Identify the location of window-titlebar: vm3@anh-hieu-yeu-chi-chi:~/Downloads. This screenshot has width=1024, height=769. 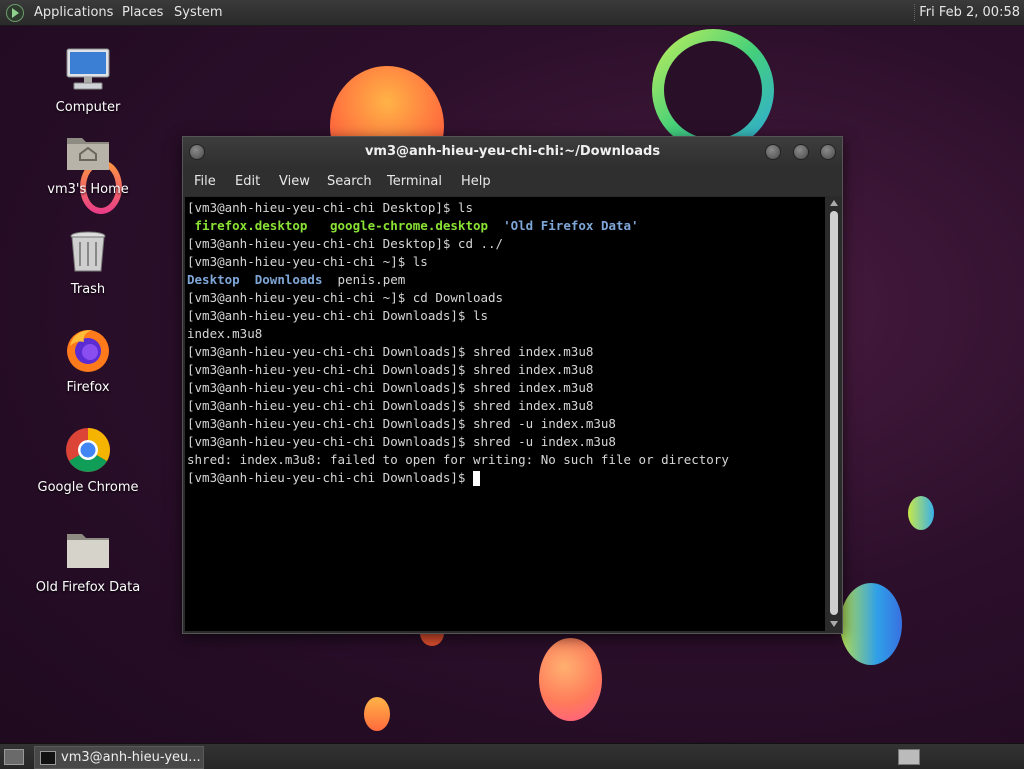
(512, 152).